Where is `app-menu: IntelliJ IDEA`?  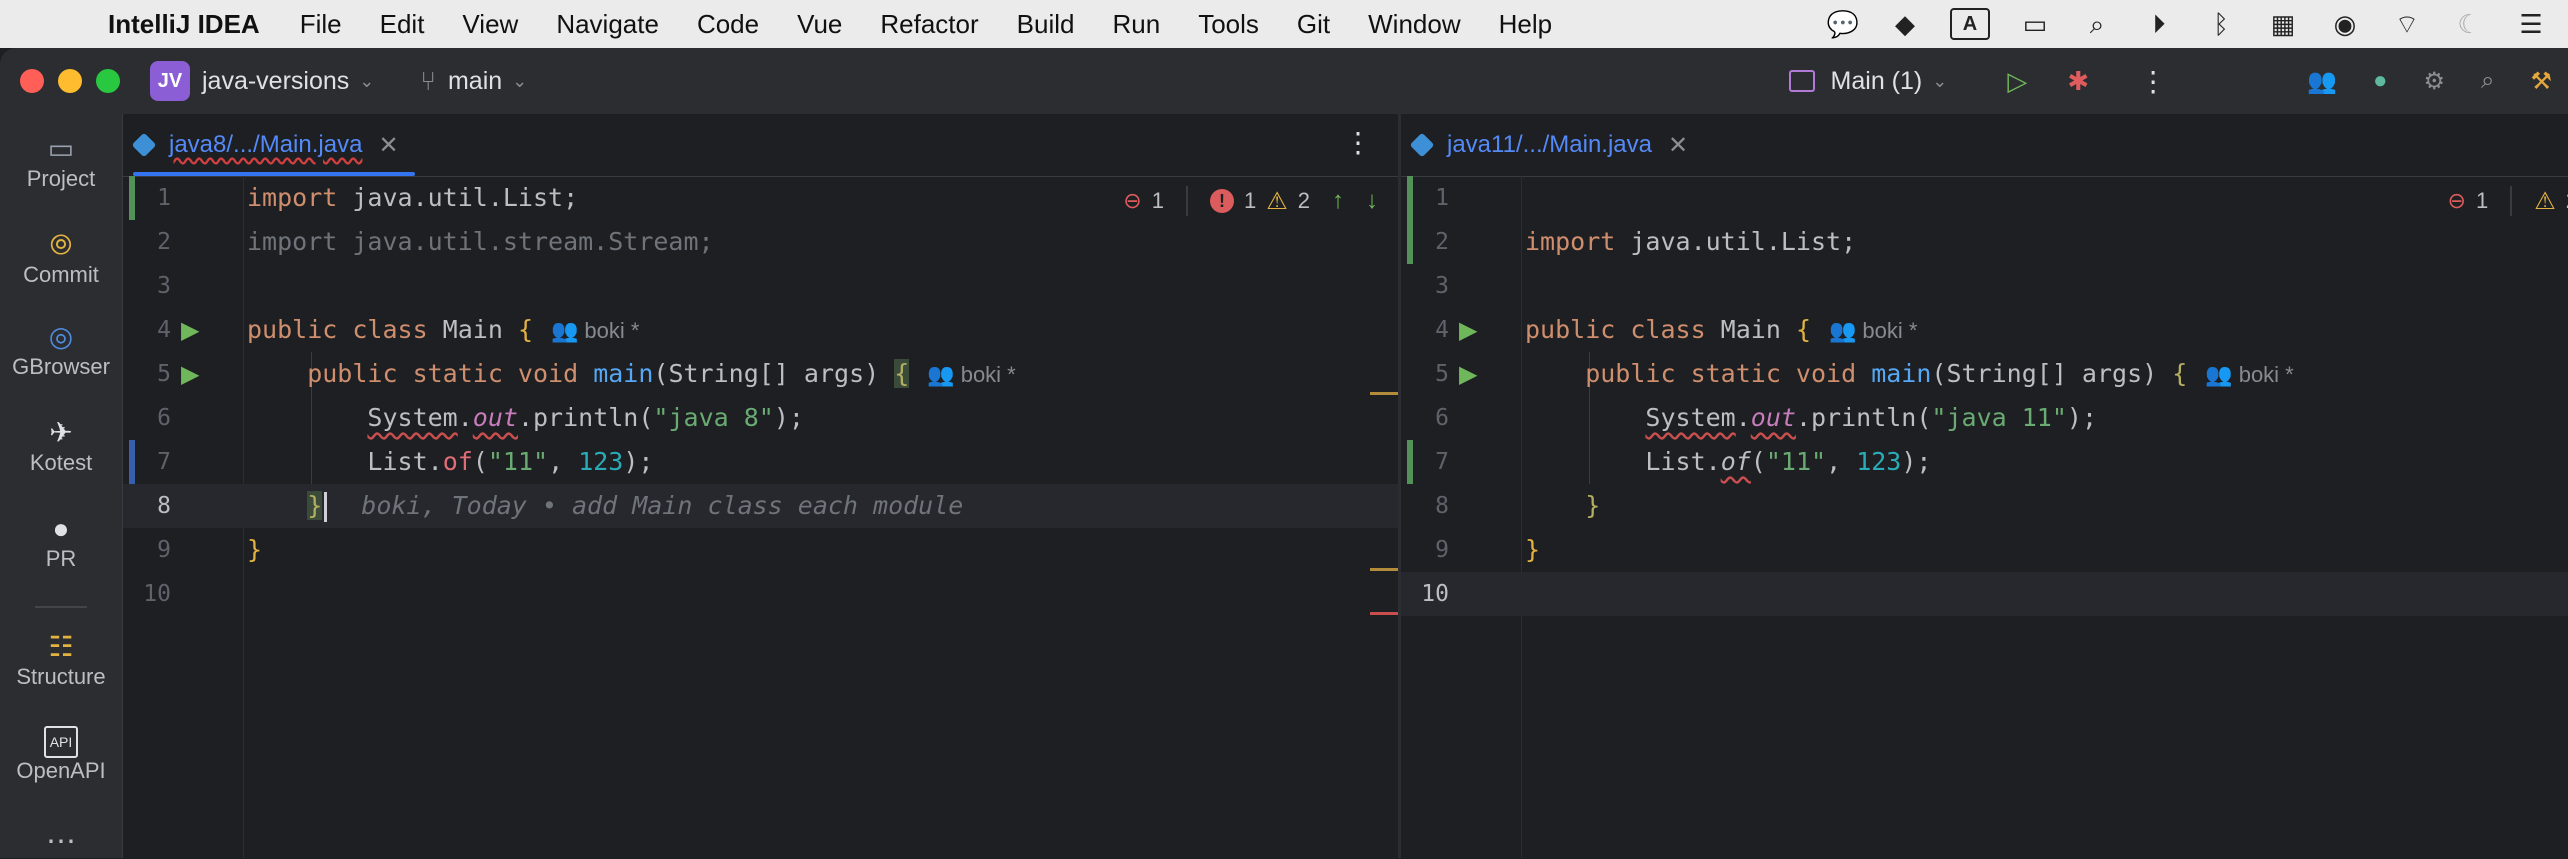
app-menu: IntelliJ IDEA is located at coordinates (184, 24).